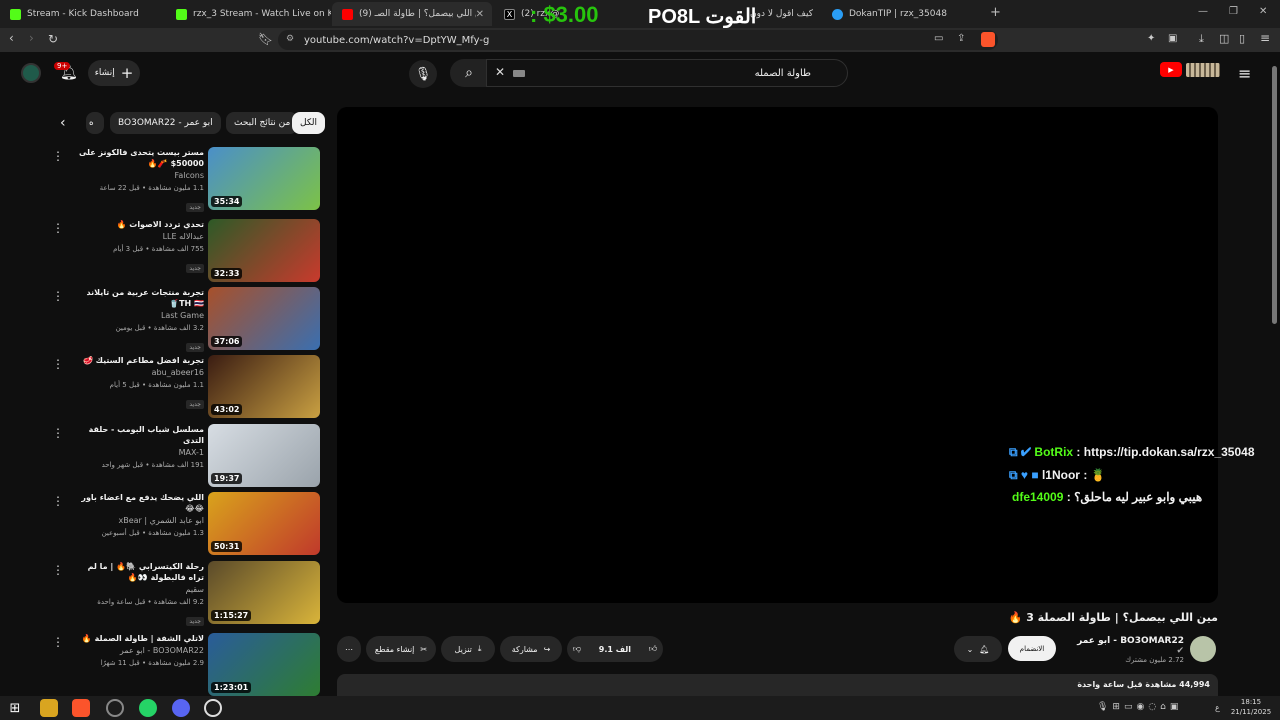  Describe the element at coordinates (31, 73) in the screenshot. I see `avatar` at that location.